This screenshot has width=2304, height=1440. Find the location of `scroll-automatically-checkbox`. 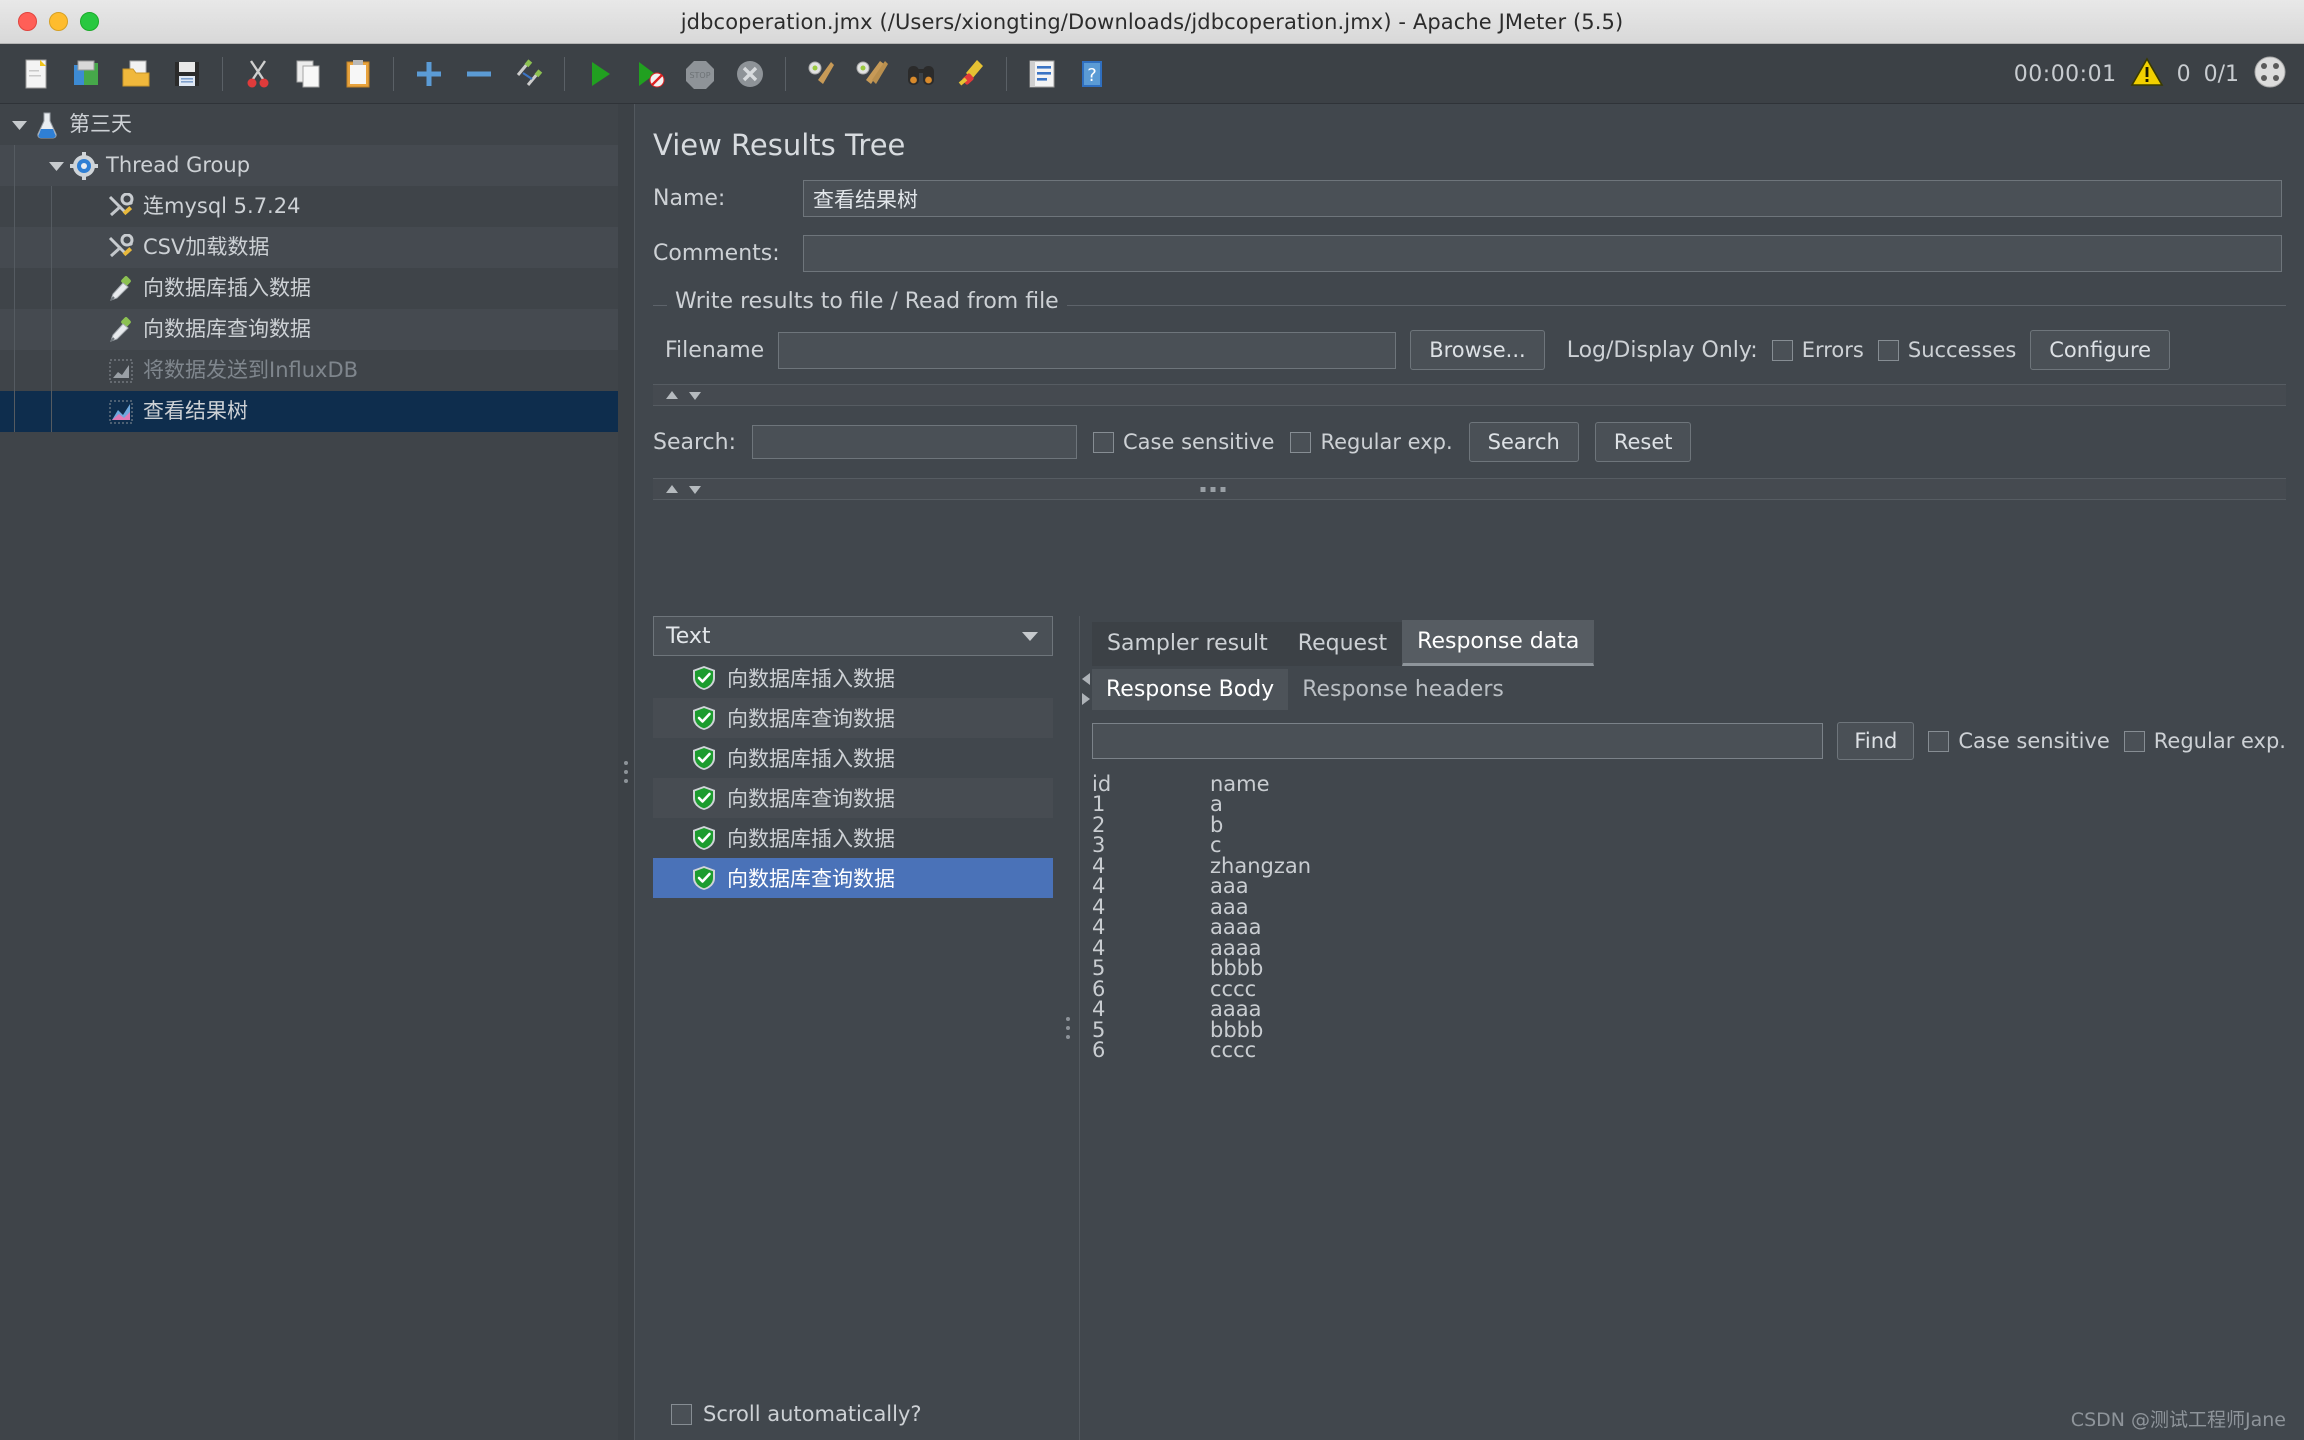

scroll-automatically-checkbox is located at coordinates (681, 1414).